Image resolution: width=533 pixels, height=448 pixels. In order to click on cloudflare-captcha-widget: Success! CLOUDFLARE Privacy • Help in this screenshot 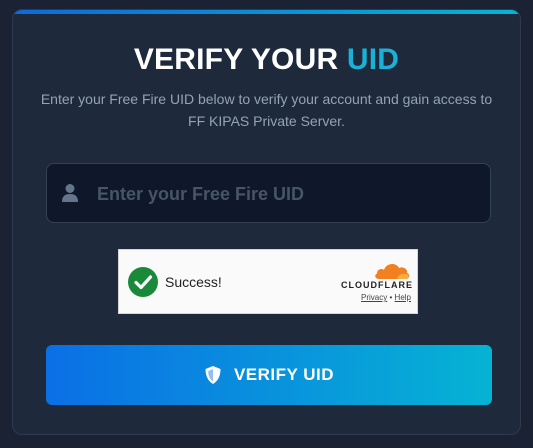, I will do `click(268, 281)`.